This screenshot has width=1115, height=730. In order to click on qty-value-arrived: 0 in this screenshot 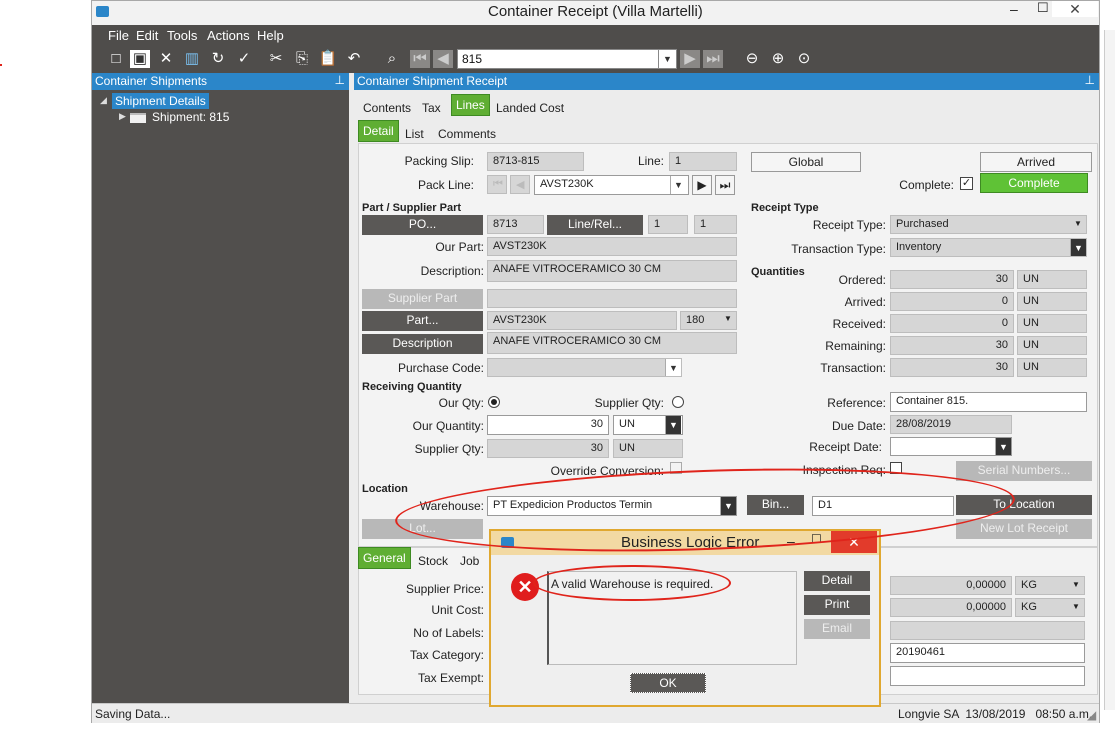, I will do `click(952, 301)`.